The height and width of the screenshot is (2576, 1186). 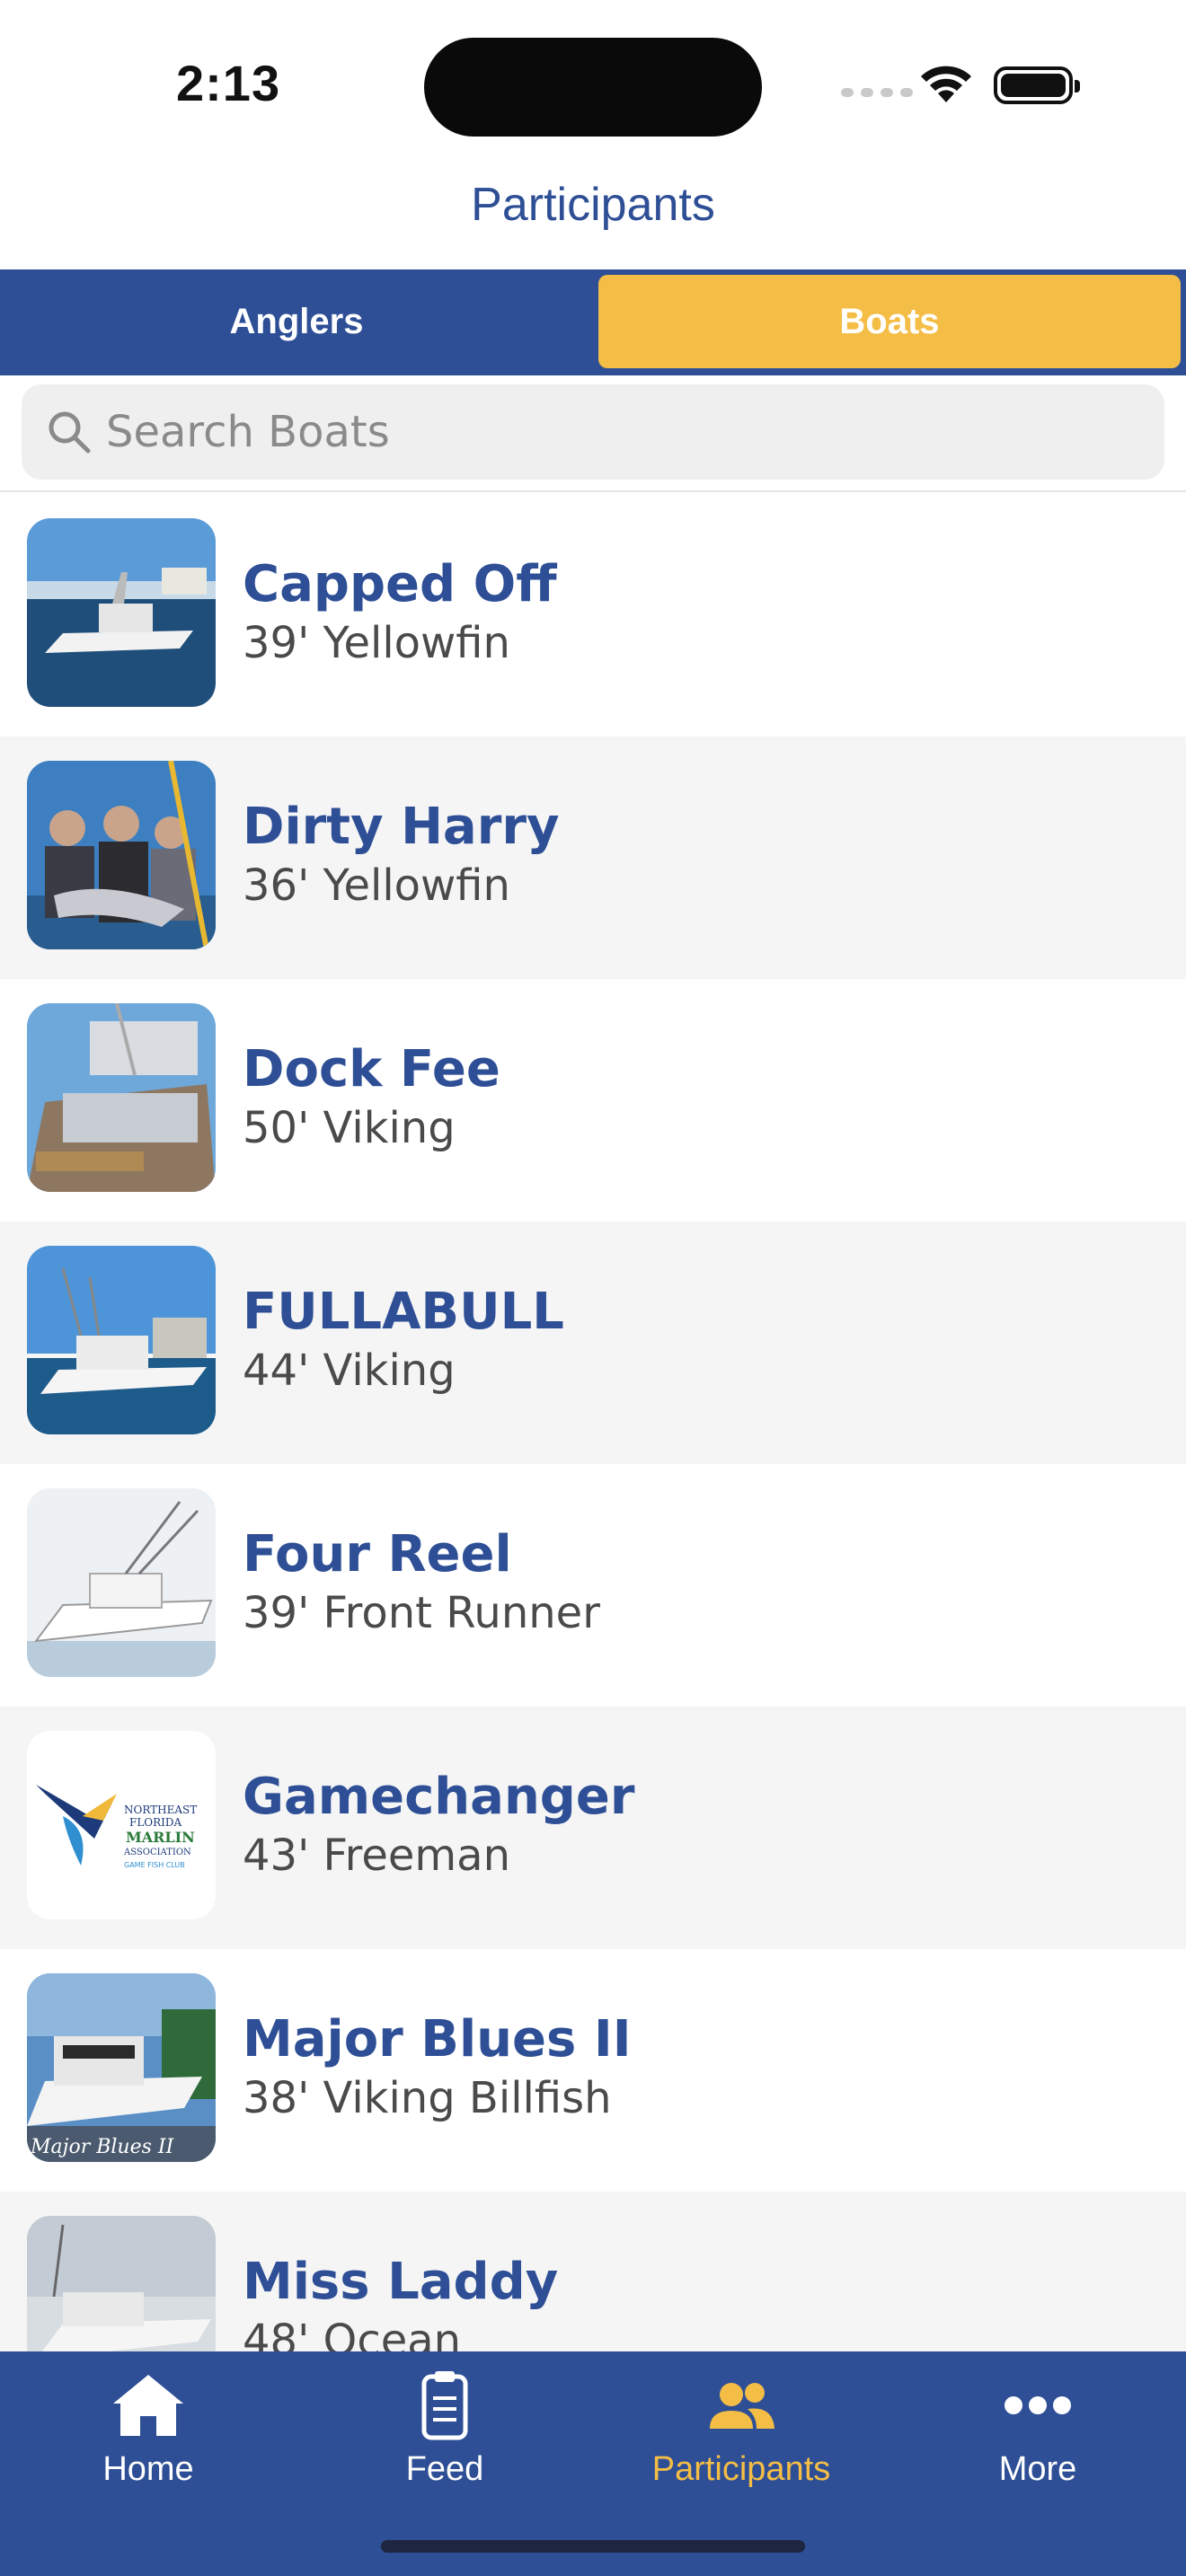 What do you see at coordinates (889, 321) in the screenshot?
I see `tab-boats: Boats` at bounding box center [889, 321].